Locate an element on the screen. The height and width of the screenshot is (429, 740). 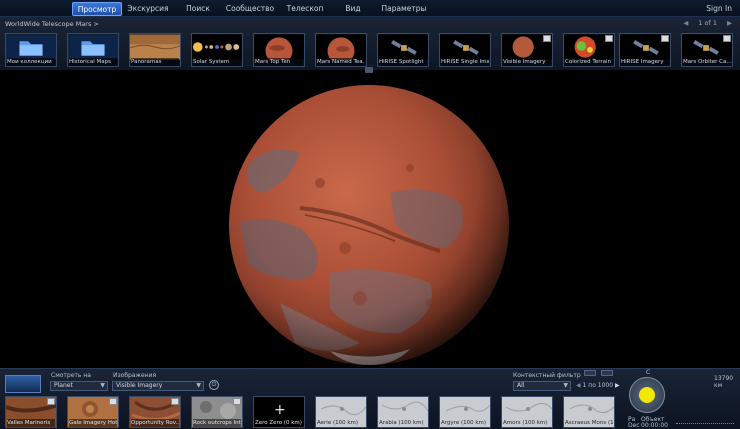
result-zero-zero: + Zero Zero (0 km) is located at coordinates (279, 412).